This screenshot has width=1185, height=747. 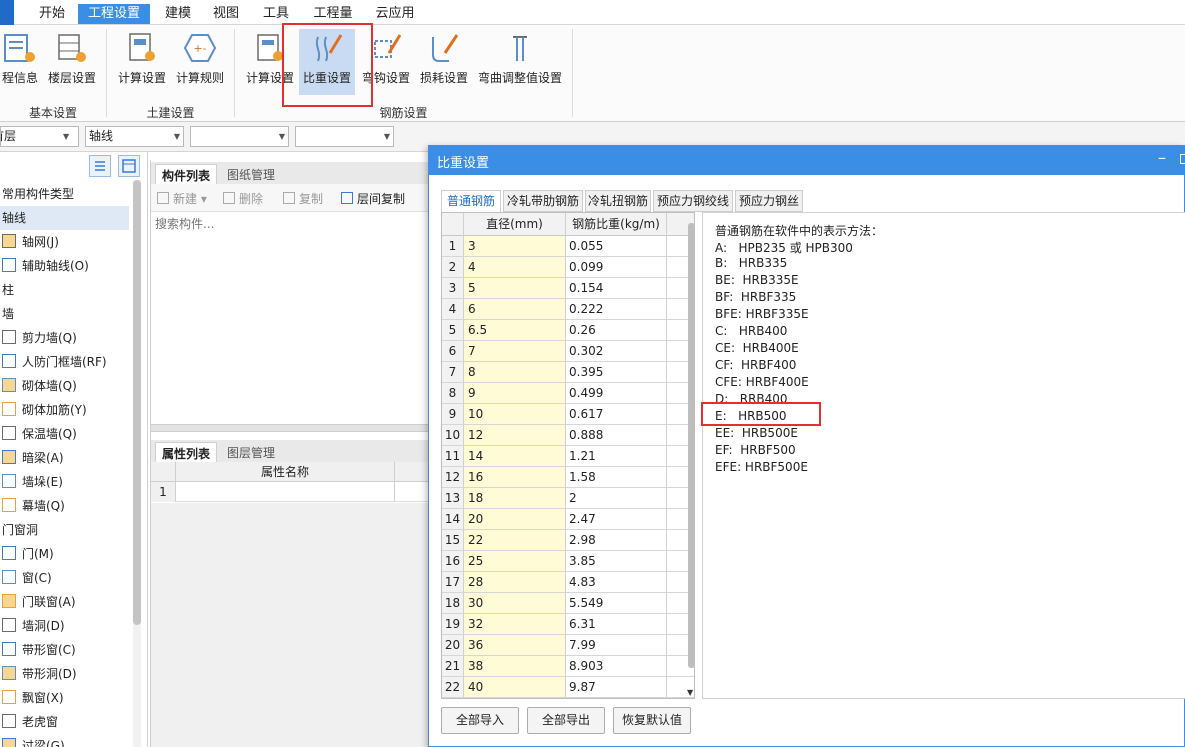 I want to click on delete-button: 删除, so click(x=243, y=198).